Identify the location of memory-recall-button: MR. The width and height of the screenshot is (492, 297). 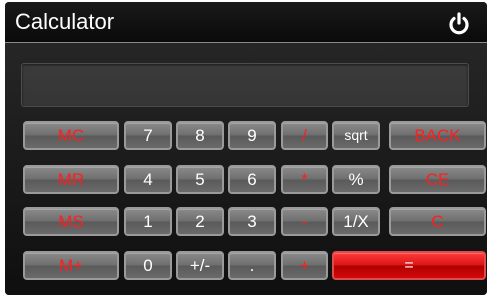
(71, 179).